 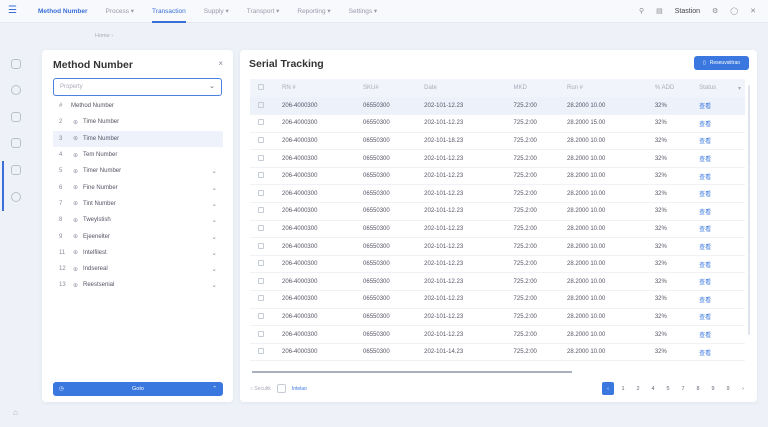 I want to click on select-all-radio: ○ Secultk, so click(x=260, y=389).